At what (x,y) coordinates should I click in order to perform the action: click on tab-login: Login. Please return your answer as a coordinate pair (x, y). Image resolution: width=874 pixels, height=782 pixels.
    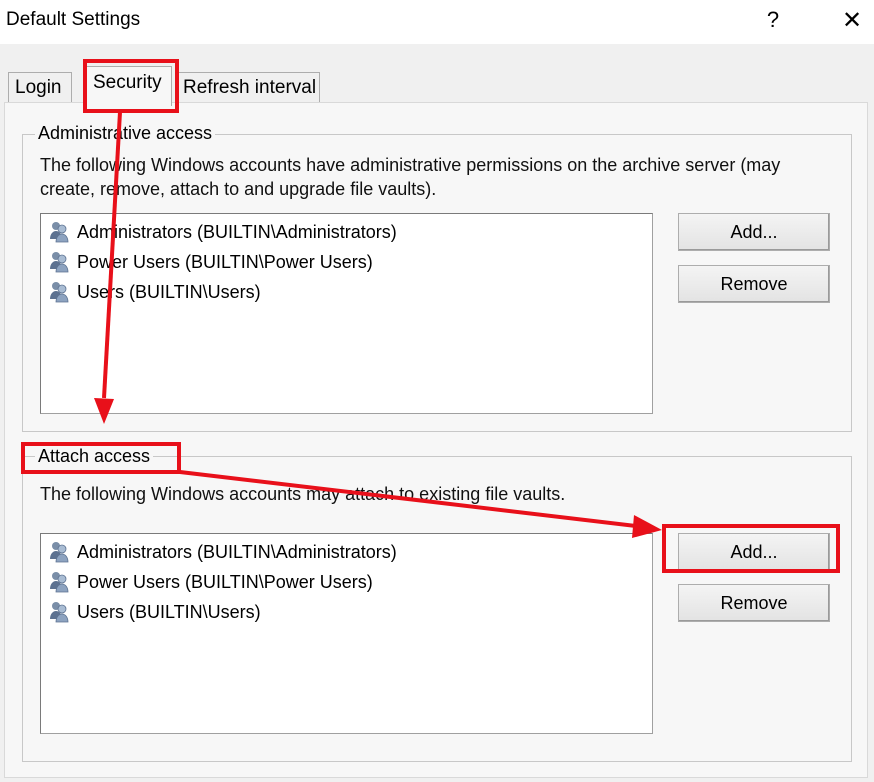
    Looking at the image, I should click on (40, 87).